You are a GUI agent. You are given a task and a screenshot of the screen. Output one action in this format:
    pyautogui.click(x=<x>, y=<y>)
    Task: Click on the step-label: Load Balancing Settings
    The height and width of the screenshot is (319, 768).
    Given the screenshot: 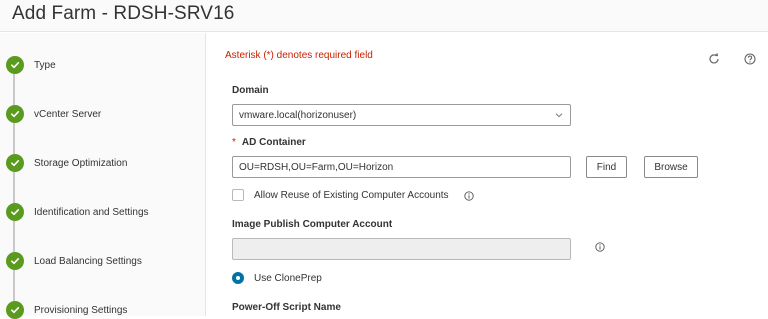 What is the action you would take?
    pyautogui.click(x=88, y=261)
    